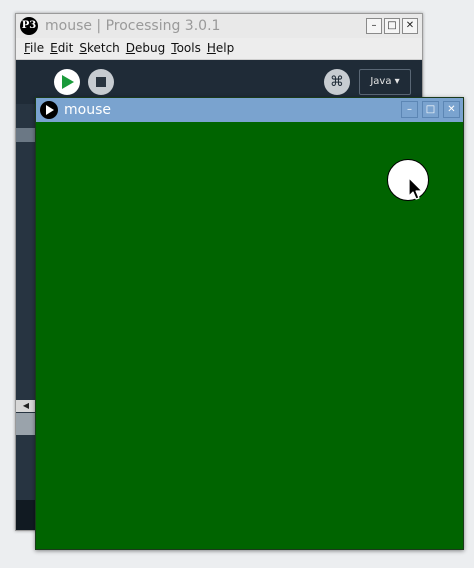 Image resolution: width=474 pixels, height=568 pixels. What do you see at coordinates (410, 26) in the screenshot?
I see `ide-close-button: ✕` at bounding box center [410, 26].